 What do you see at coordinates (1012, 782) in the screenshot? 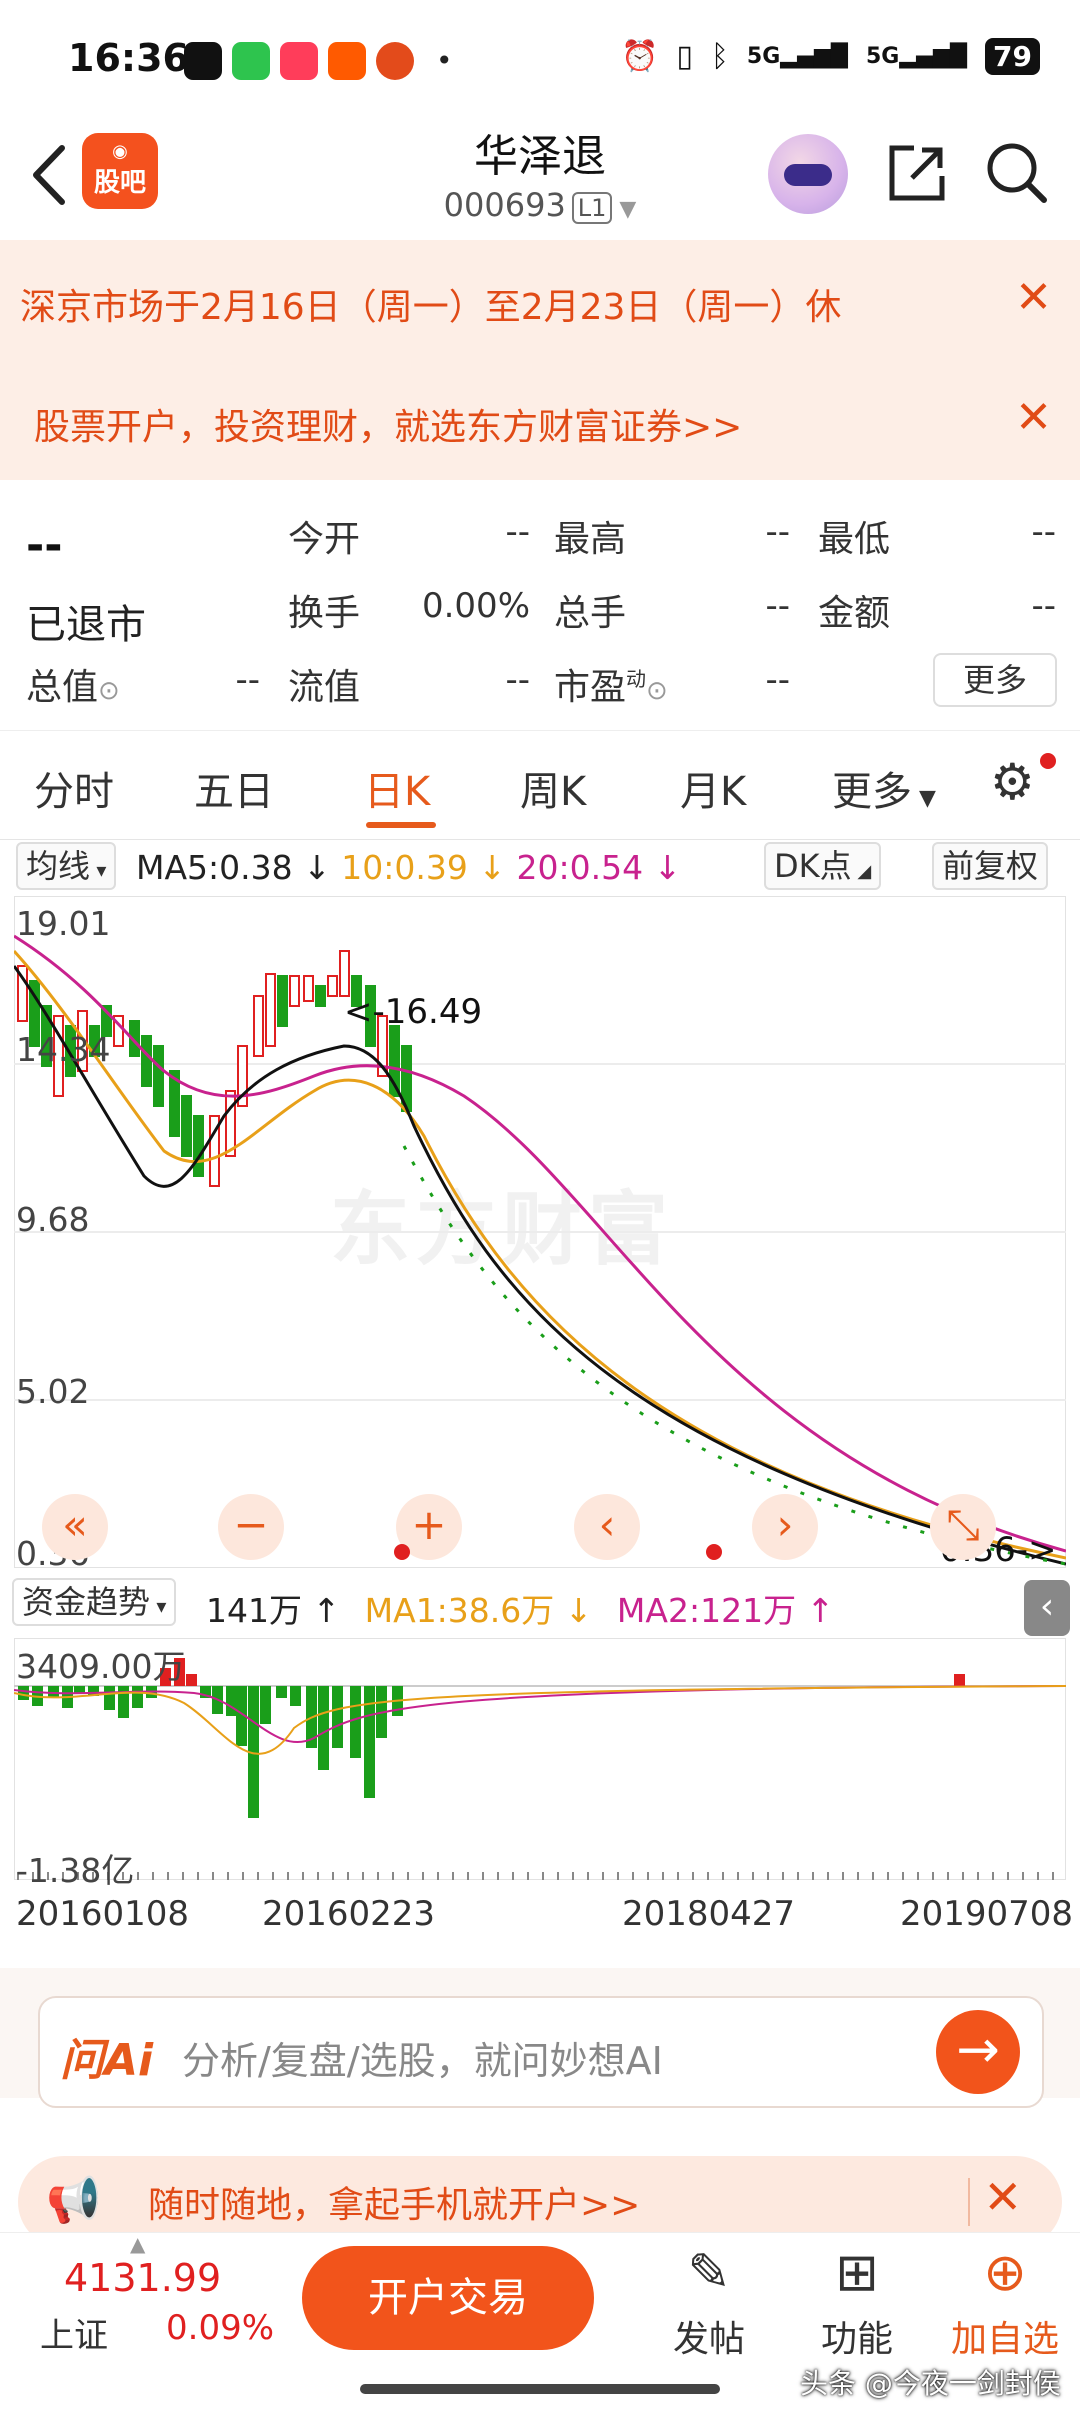
I see `settings-gear-icon: ⚙` at bounding box center [1012, 782].